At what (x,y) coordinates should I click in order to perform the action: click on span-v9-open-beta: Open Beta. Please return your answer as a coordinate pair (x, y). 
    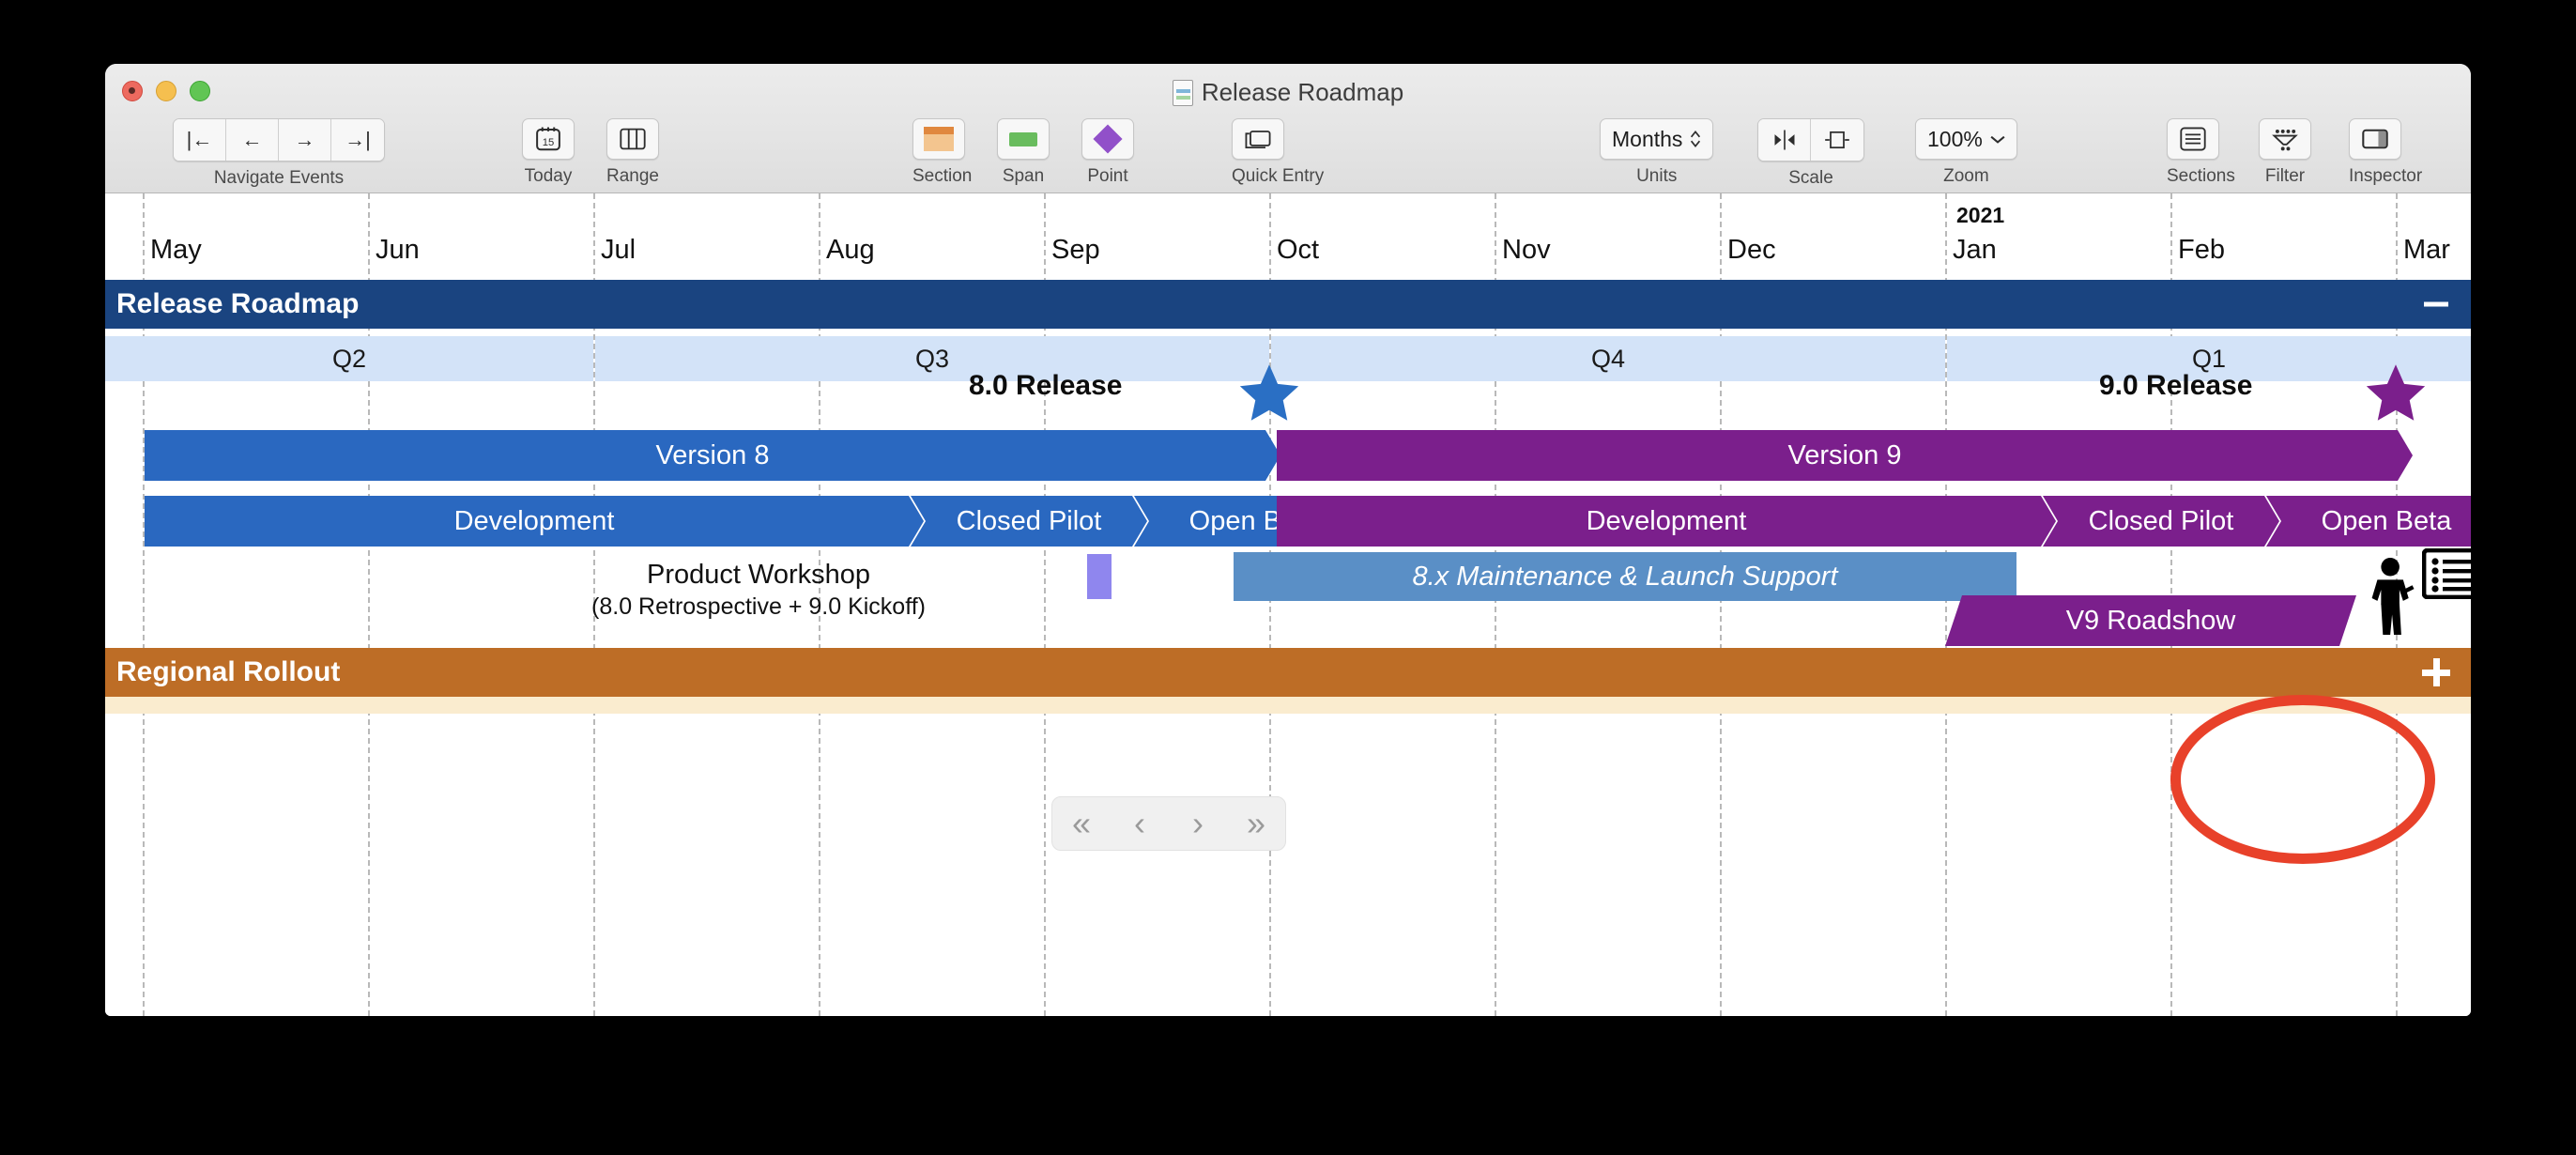
    Looking at the image, I should click on (2369, 521).